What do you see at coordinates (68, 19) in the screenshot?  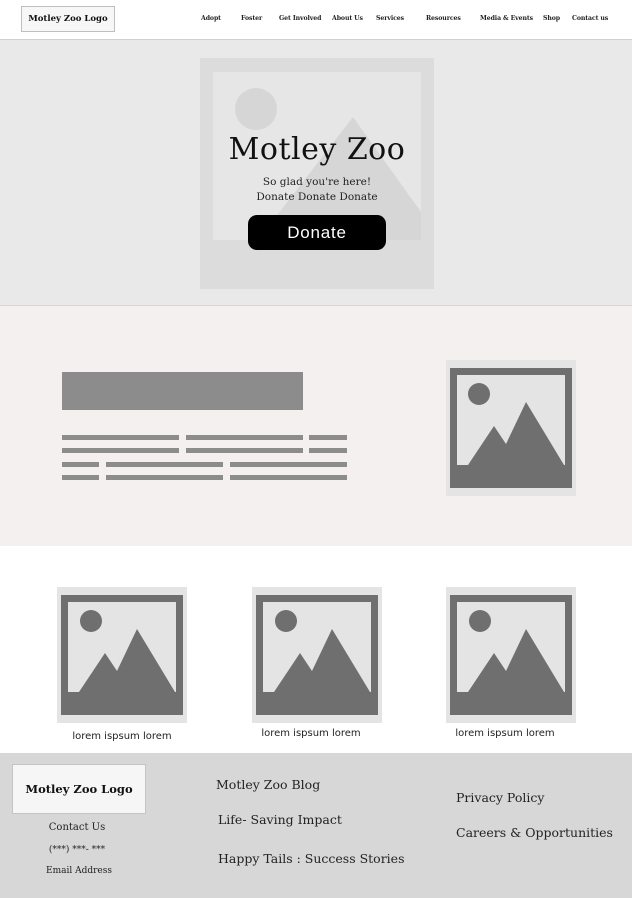 I see `header-logo: Motley Zoo Logo` at bounding box center [68, 19].